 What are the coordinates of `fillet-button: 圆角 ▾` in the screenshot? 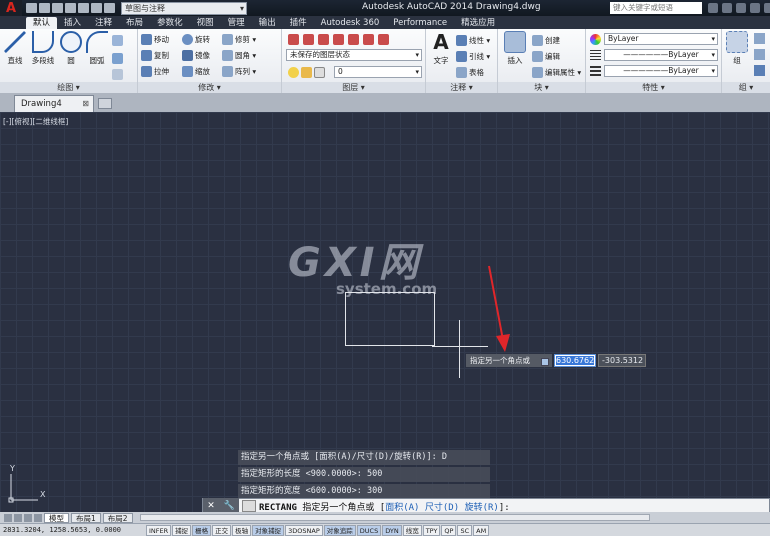 It's located at (239, 55).